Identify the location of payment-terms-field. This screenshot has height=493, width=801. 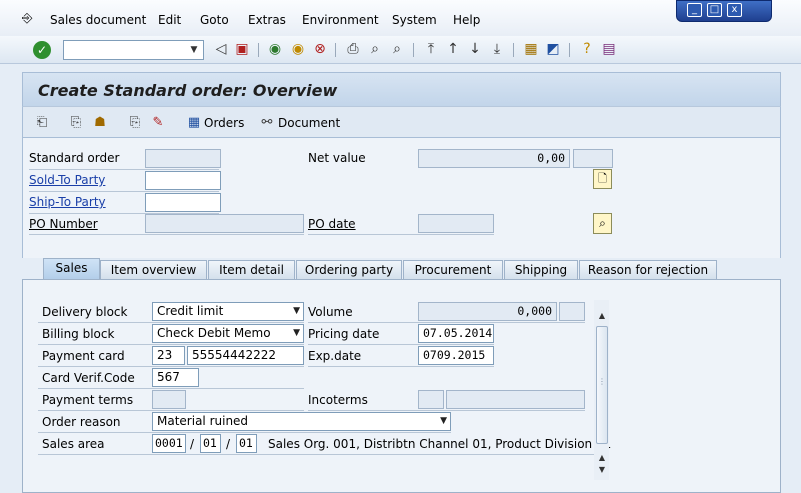
(169, 399).